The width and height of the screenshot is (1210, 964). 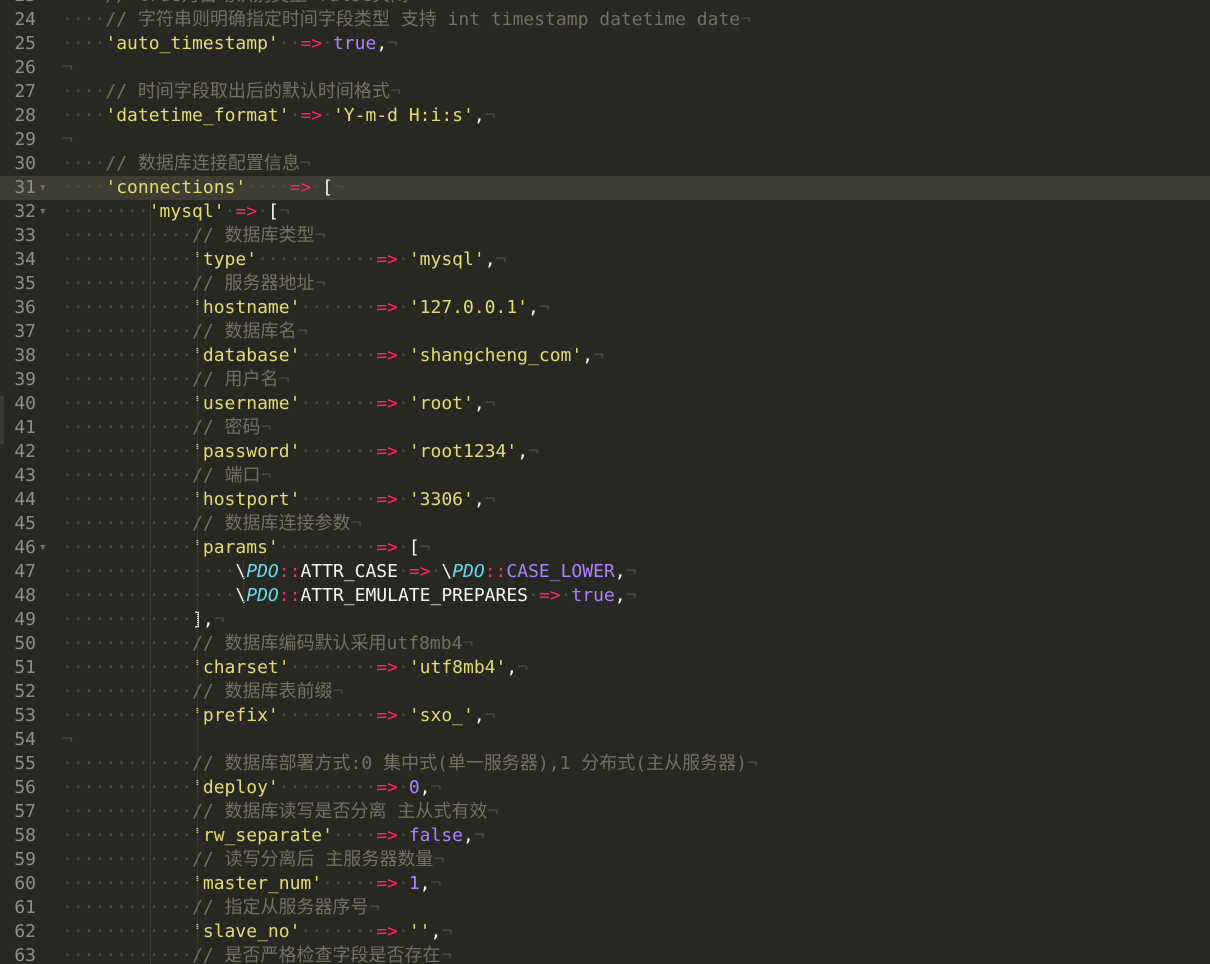 I want to click on code-line: 27 ····// 时间字段取出后的默认时间格式¬, so click(x=605, y=92).